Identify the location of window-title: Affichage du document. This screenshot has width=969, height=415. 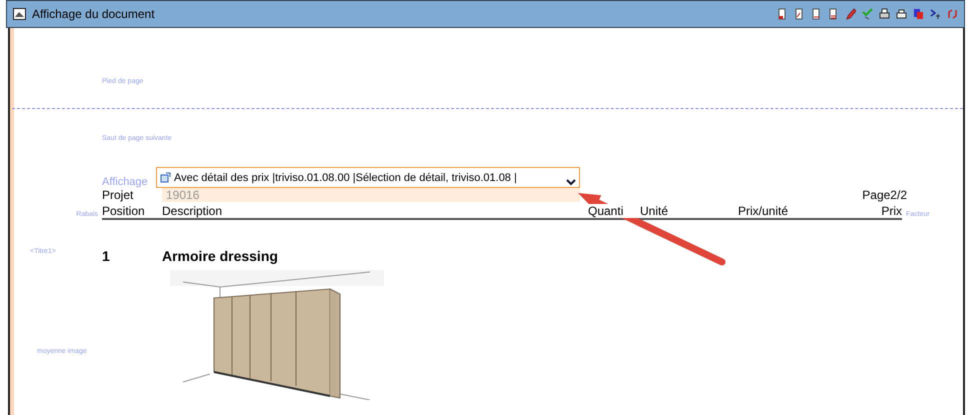
(94, 14).